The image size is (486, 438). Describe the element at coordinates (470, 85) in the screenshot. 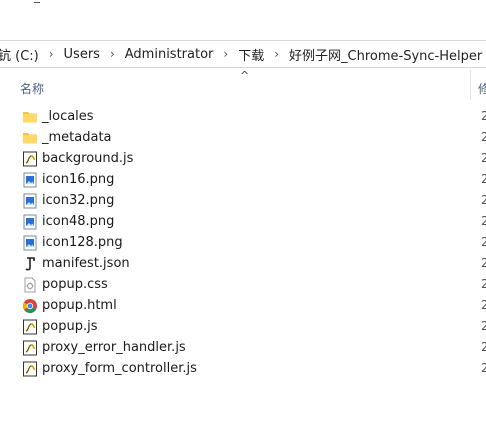

I see `column-divider` at that location.